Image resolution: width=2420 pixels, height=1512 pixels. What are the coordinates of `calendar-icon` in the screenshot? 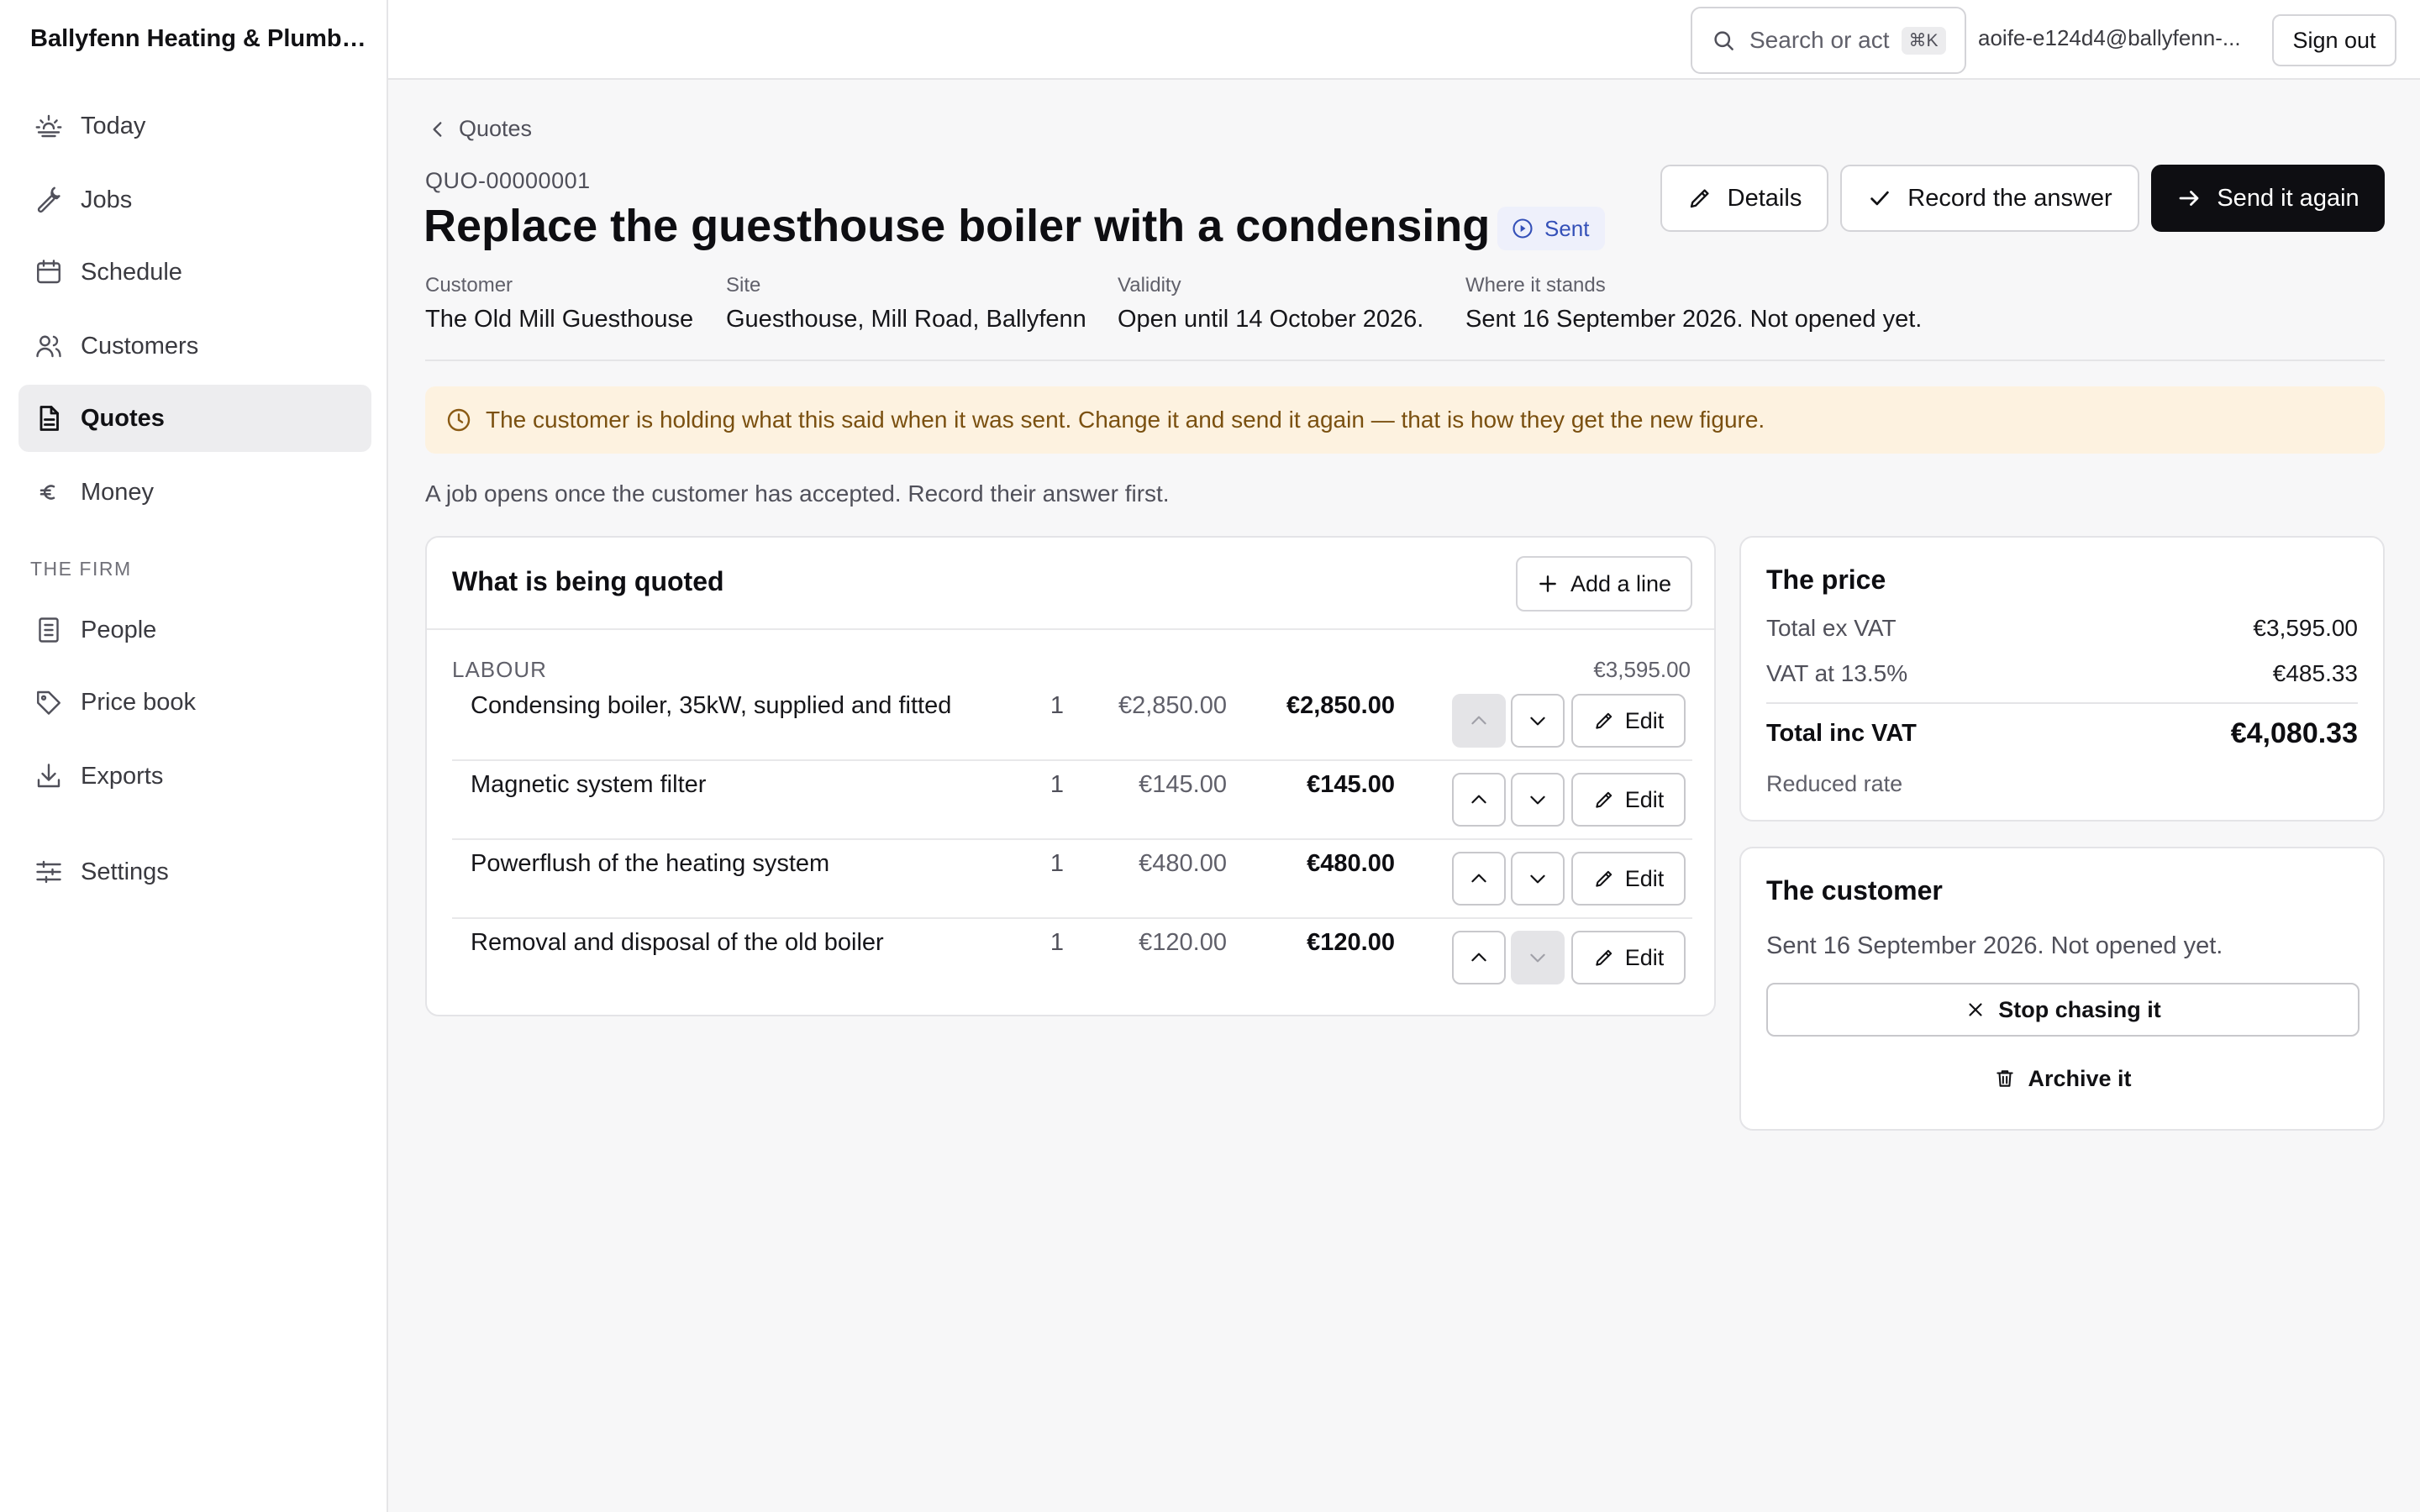 It's located at (49, 272).